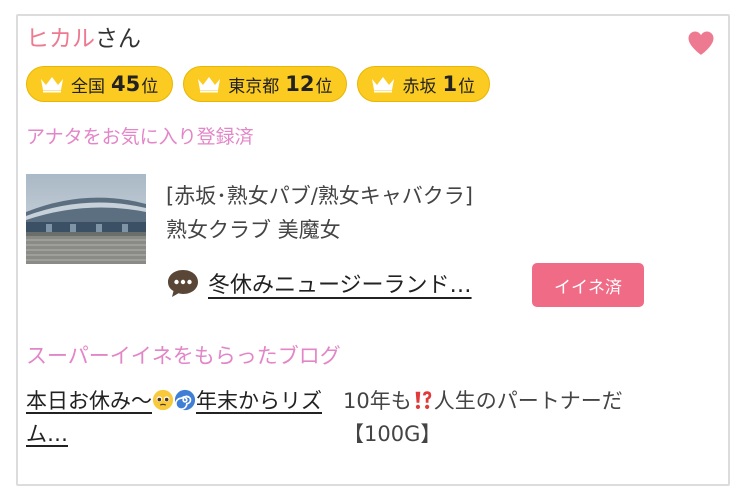  Describe the element at coordinates (319, 196) in the screenshot. I see `shop-category: [赤坂･熟女パブ/熟女キャバクラ]` at that location.